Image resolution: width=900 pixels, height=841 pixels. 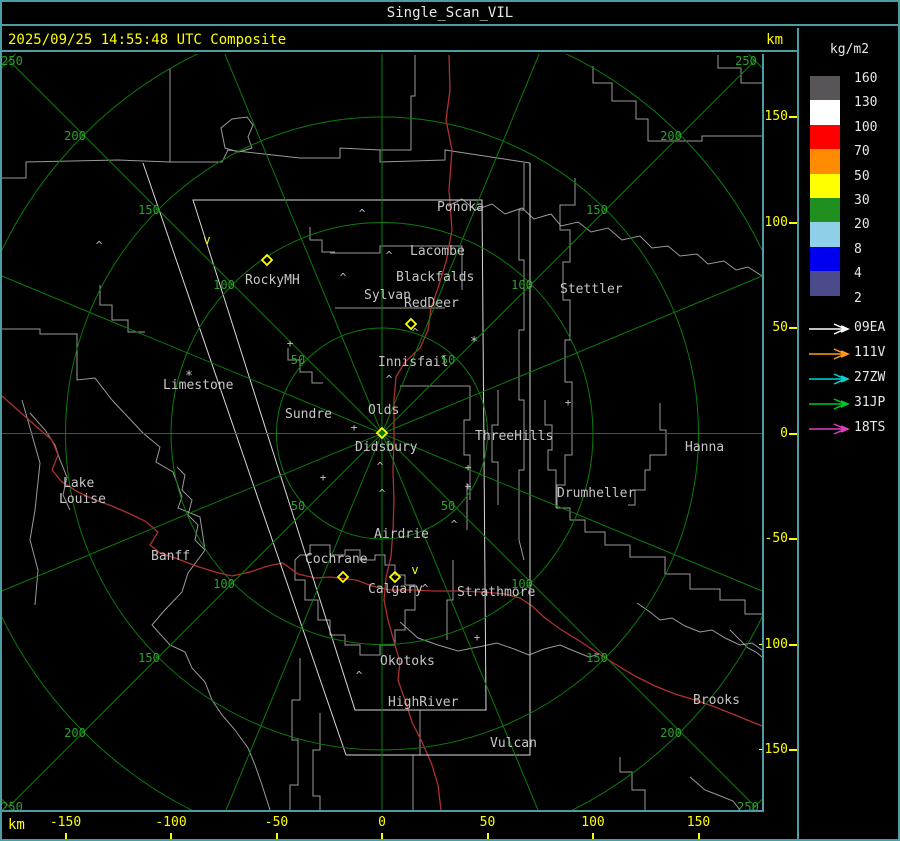 What do you see at coordinates (772, 749) in the screenshot?
I see `vertical-axis-tick-label: -150` at bounding box center [772, 749].